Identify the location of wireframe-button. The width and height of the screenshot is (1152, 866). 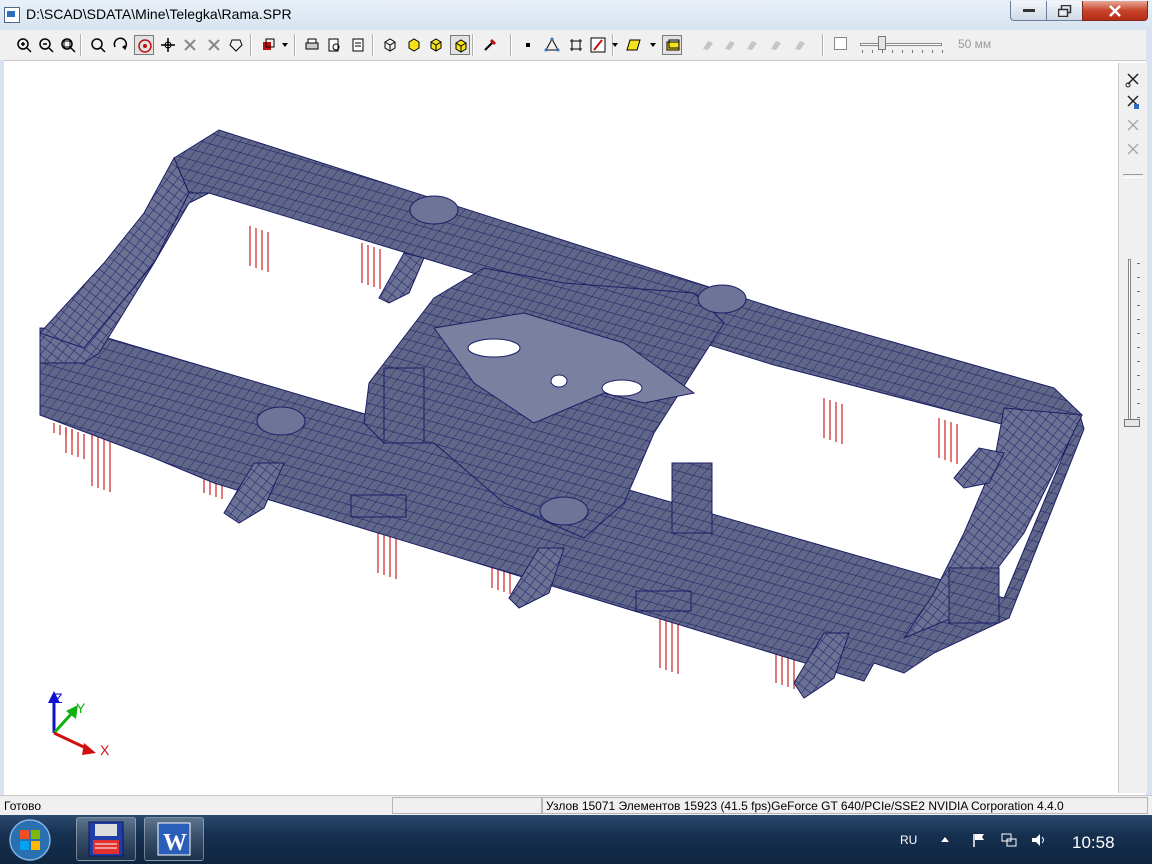
(390, 45).